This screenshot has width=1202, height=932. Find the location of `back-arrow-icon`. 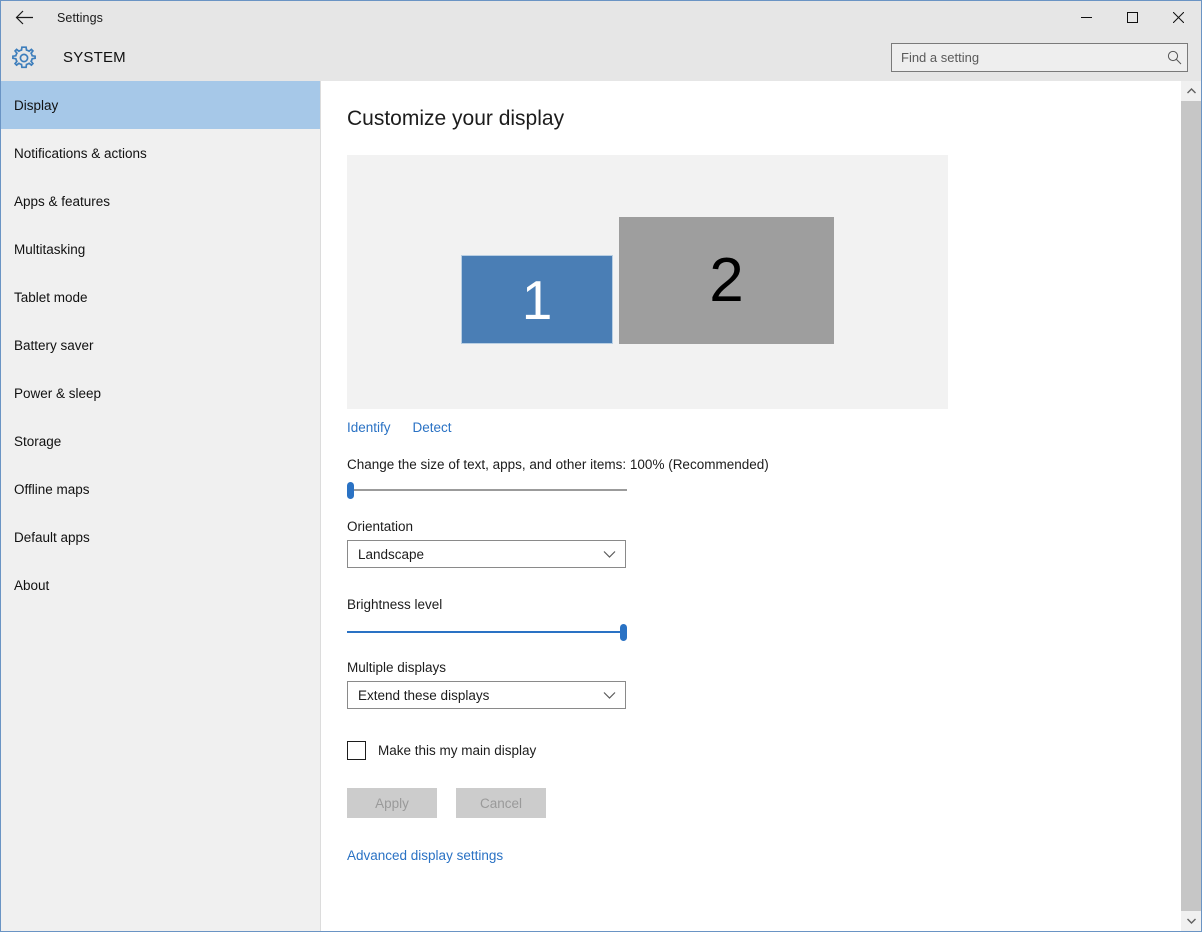

back-arrow-icon is located at coordinates (24, 17).